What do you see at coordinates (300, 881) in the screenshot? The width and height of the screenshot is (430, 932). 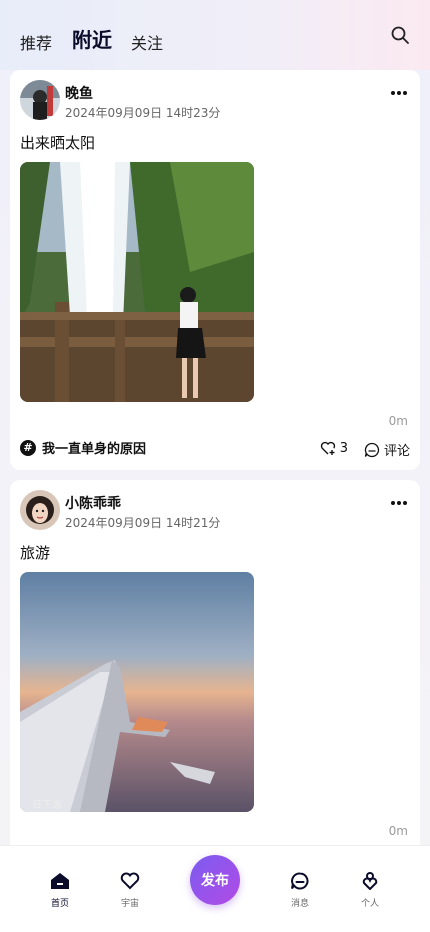 I see `chat-icon` at bounding box center [300, 881].